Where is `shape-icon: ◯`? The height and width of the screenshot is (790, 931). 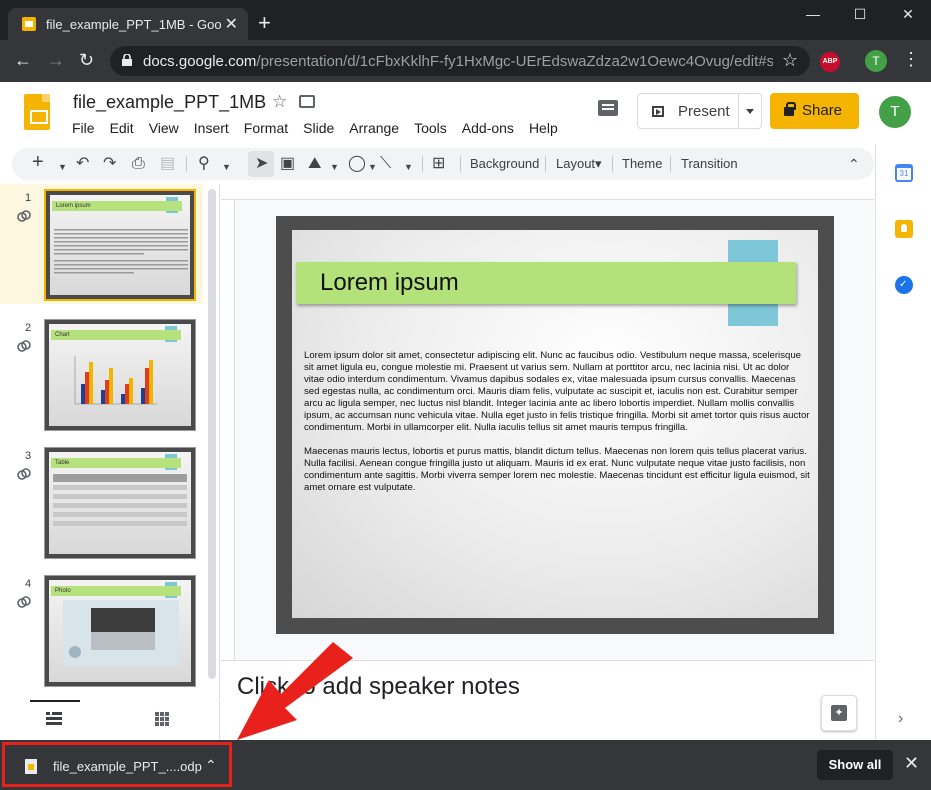
shape-icon: ◯ is located at coordinates (357, 164).